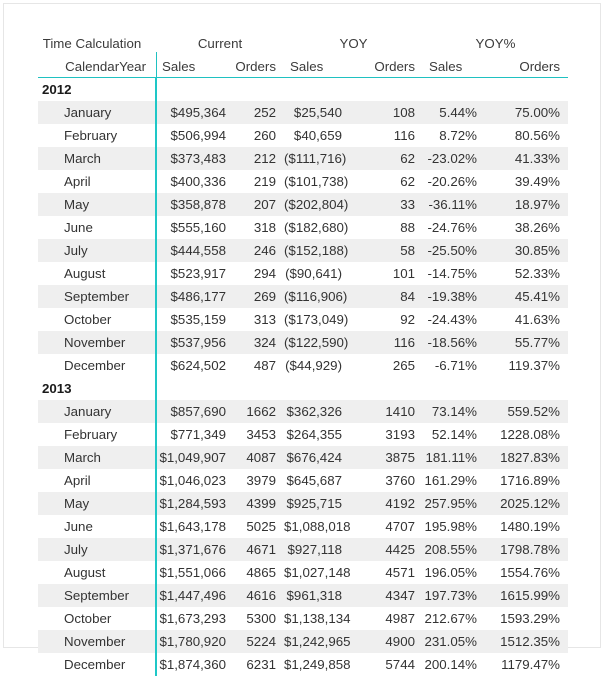 The image size is (606, 676). I want to click on matrix-year-row: 2013, so click(303, 388).